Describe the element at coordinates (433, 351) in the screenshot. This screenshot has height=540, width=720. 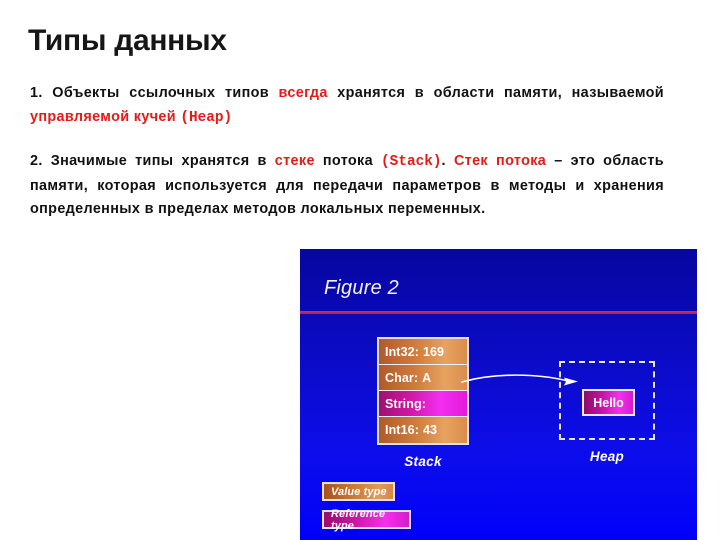
I see `stack-row-value: 169` at that location.